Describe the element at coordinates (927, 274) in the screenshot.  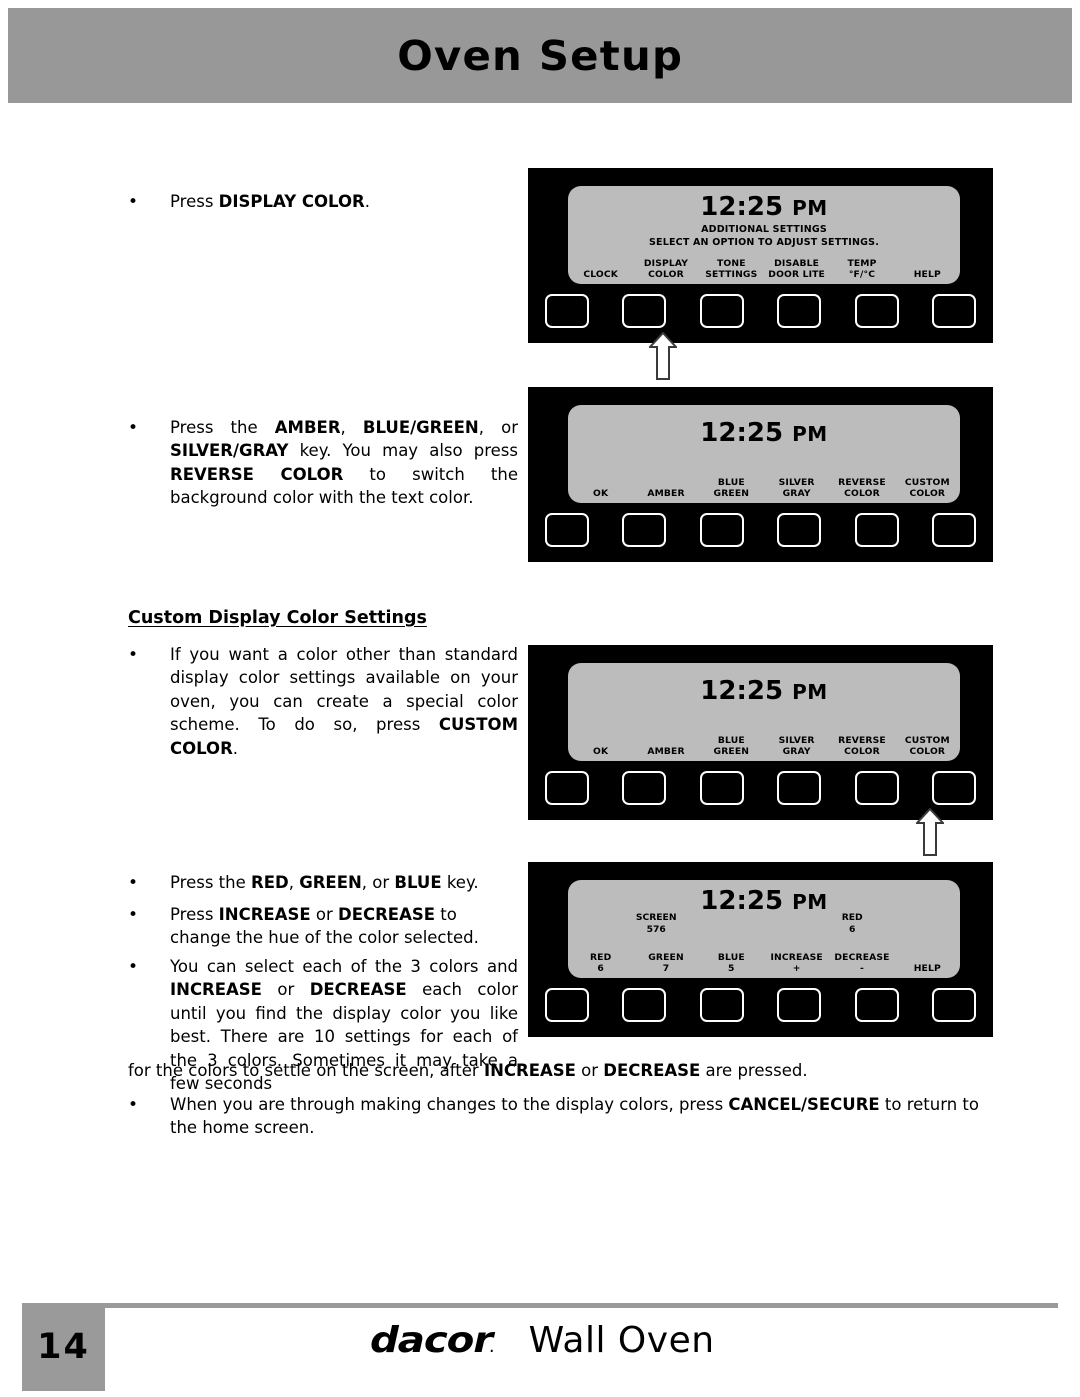
I see `lcd-label-help: HELP` at that location.